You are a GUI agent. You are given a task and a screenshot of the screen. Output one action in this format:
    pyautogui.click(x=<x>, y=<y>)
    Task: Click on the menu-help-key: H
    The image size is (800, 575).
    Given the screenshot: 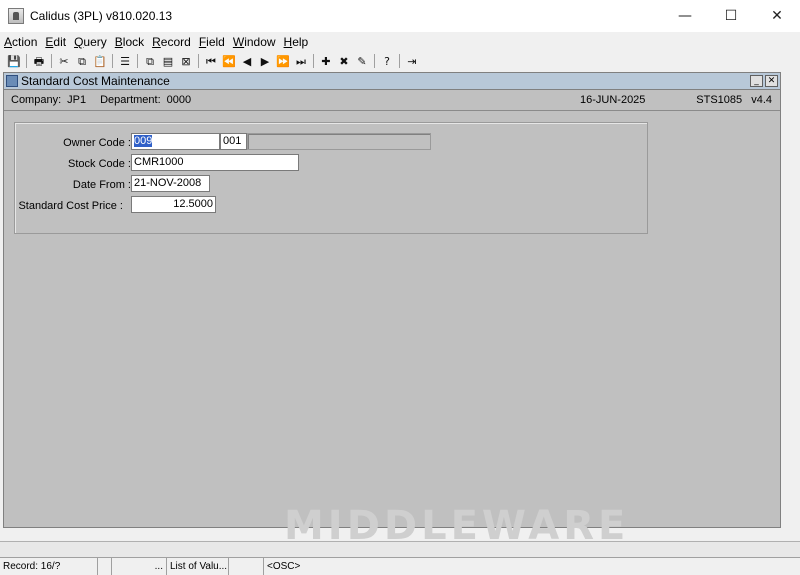 What is the action you would take?
    pyautogui.click(x=288, y=42)
    